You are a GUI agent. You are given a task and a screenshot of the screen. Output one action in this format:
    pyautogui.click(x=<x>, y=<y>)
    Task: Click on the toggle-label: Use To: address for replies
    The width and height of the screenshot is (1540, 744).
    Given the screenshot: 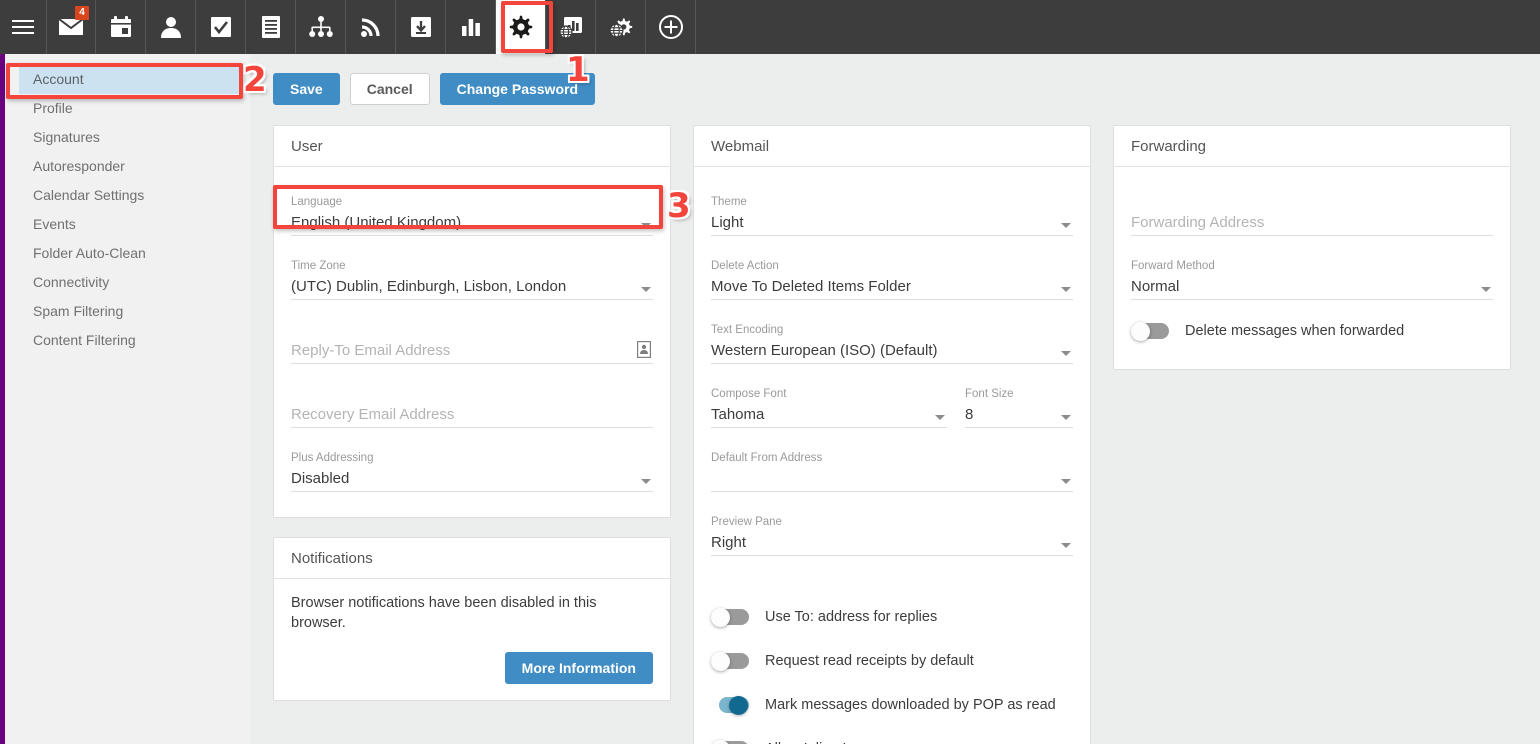 What is the action you would take?
    pyautogui.click(x=851, y=617)
    